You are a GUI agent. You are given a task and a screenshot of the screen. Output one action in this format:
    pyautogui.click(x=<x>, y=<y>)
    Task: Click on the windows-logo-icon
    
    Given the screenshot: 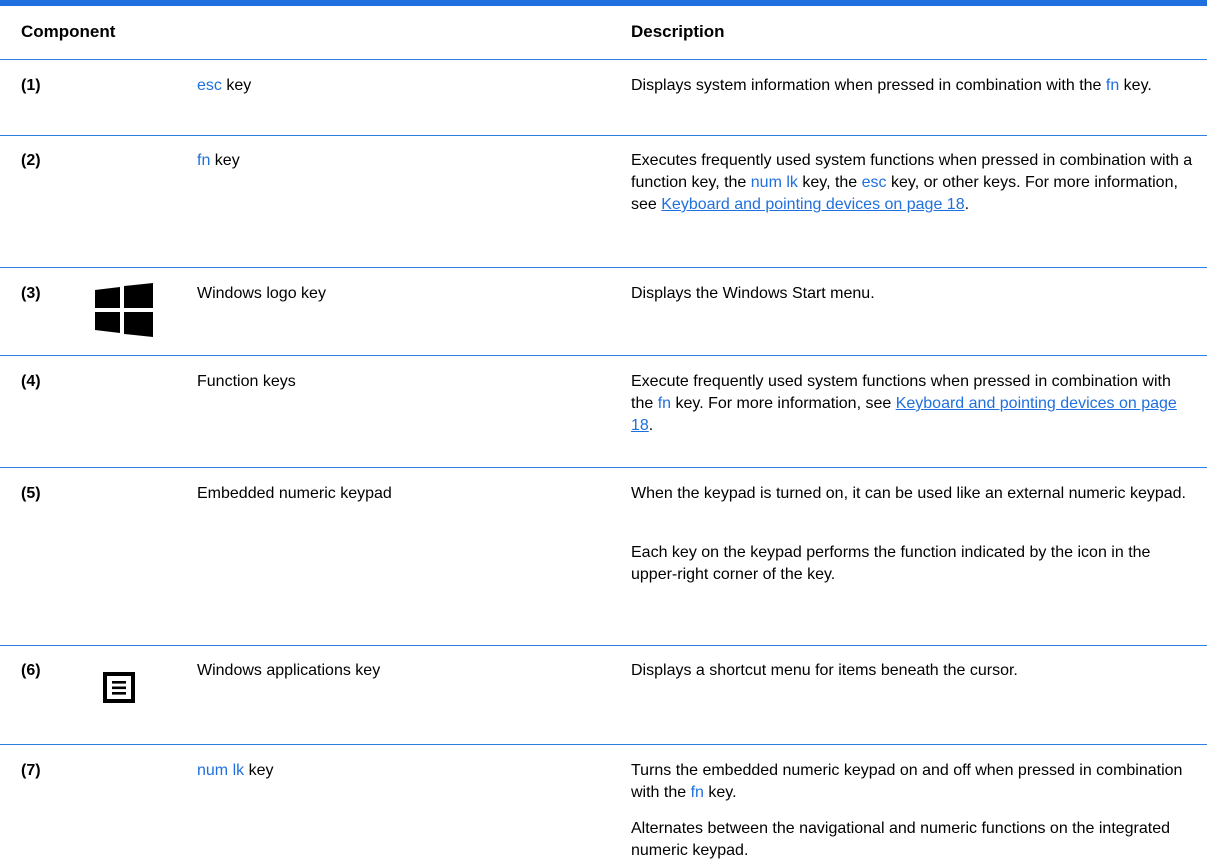 What is the action you would take?
    pyautogui.click(x=124, y=310)
    